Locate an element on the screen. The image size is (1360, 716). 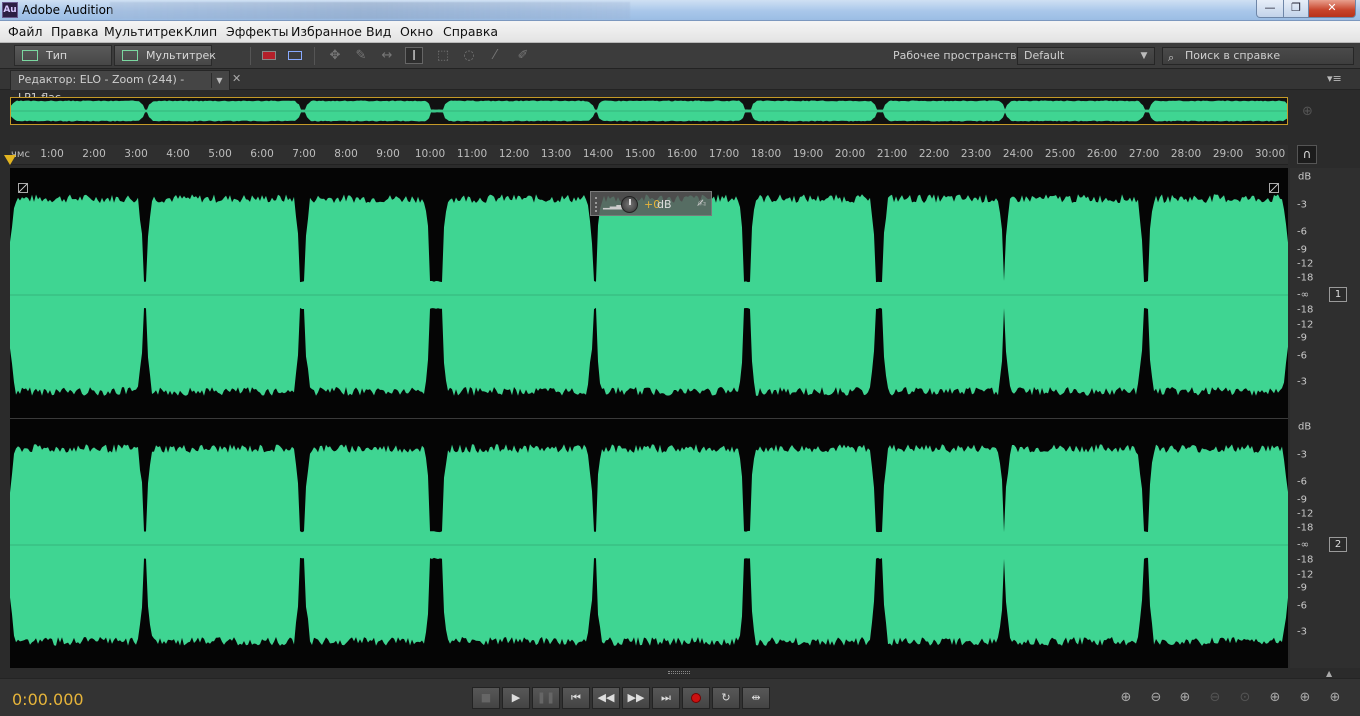
volume-hud: ▁▂▃▅ +0 dB ✍ is located at coordinates (651, 203).